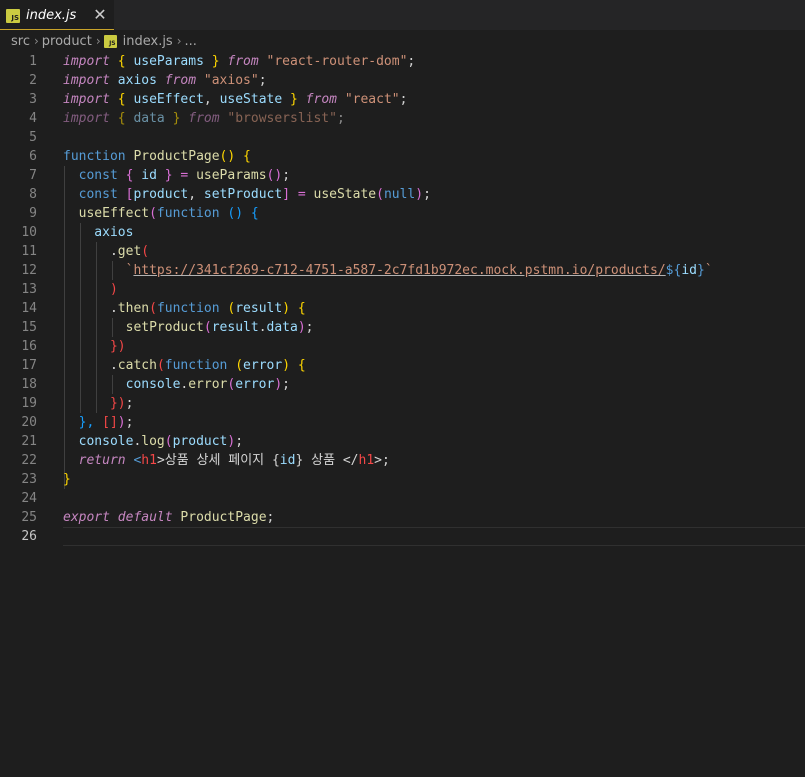 The width and height of the screenshot is (805, 777). Describe the element at coordinates (33, 118) in the screenshot. I see `line-number: 4` at that location.